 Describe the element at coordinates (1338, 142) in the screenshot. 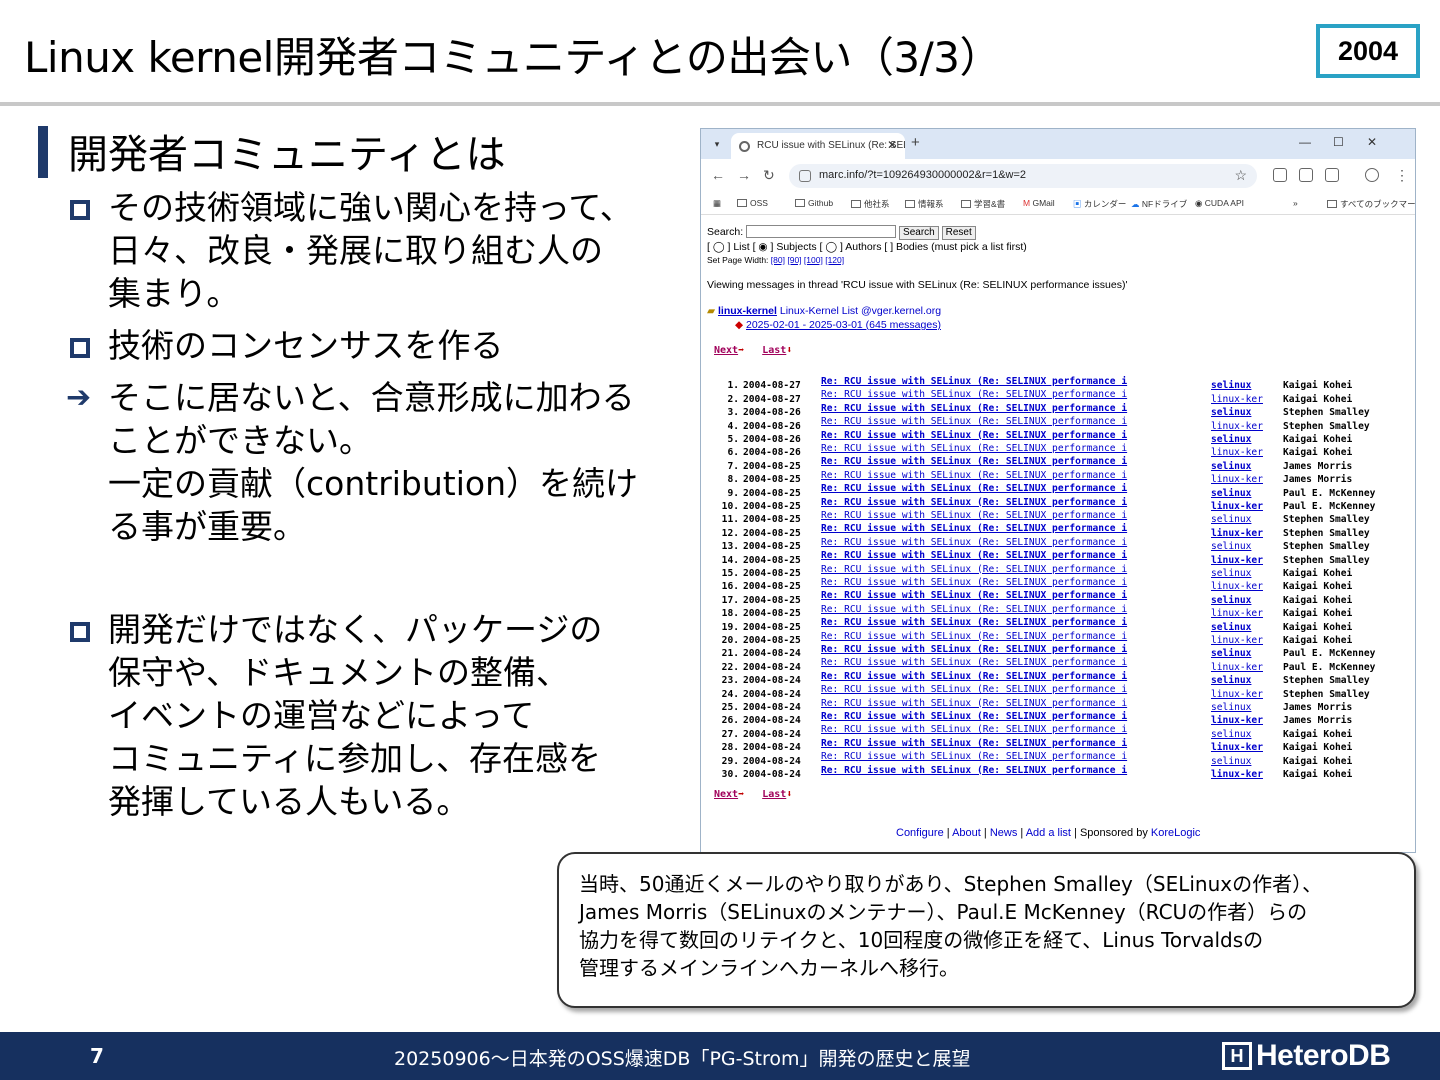

I see `maximize-button: ☐` at that location.